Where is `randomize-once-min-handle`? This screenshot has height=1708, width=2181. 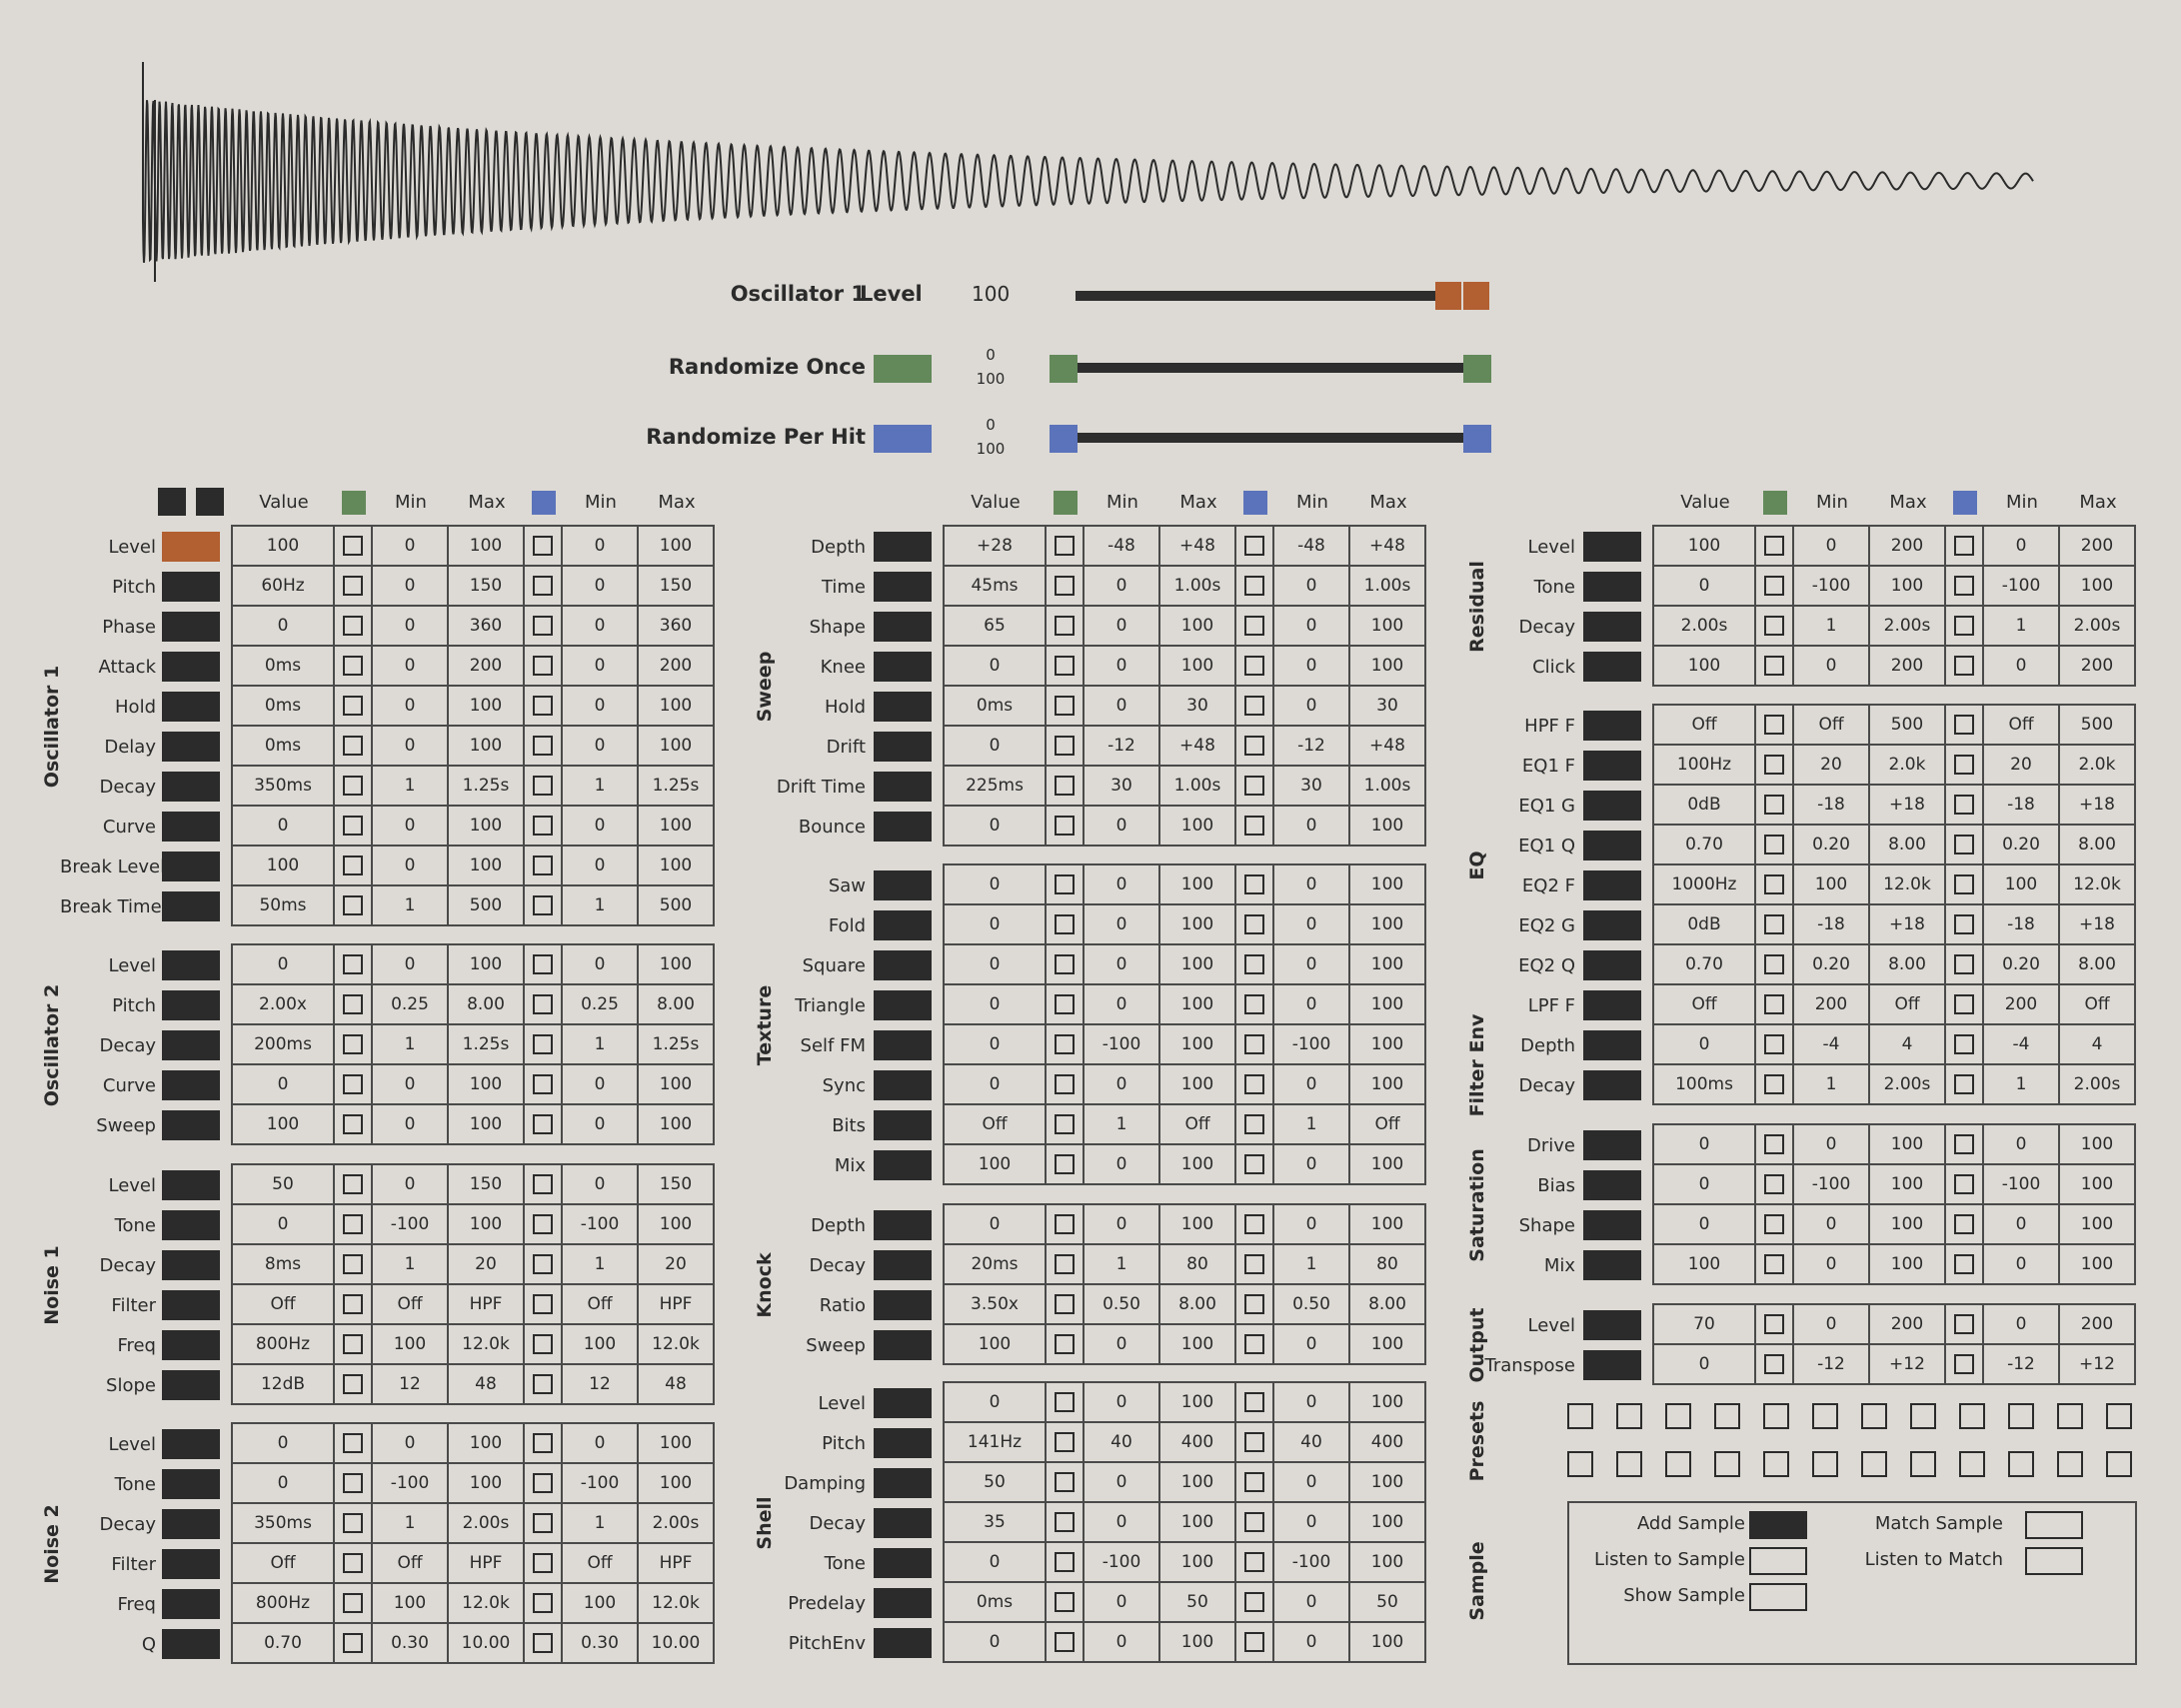 randomize-once-min-handle is located at coordinates (1064, 369).